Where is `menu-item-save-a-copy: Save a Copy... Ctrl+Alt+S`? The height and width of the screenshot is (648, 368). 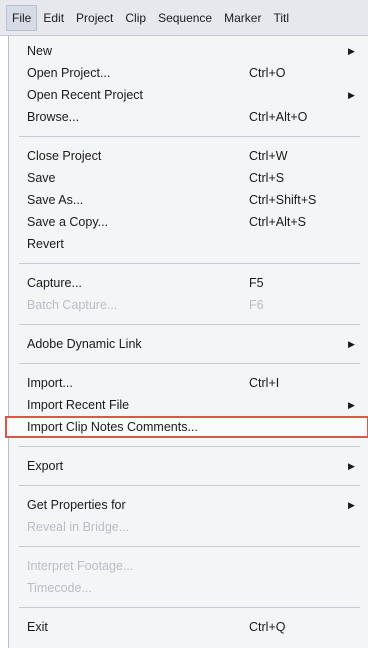 menu-item-save-a-copy: Save a Copy... Ctrl+Alt+S is located at coordinates (188, 222).